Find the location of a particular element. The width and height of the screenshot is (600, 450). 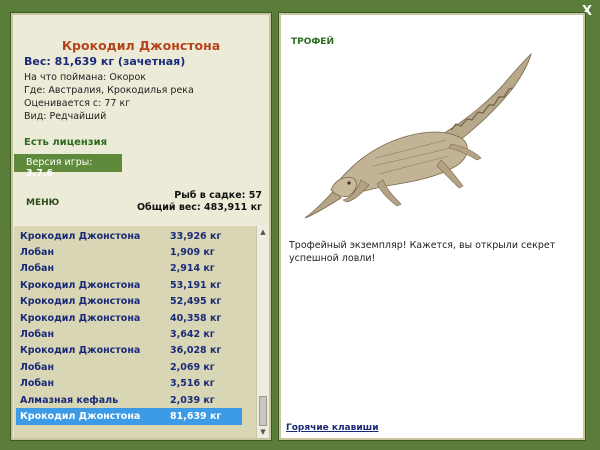

catch-list-row: Алмазная кефаль 2,039 кг is located at coordinates (129, 400).